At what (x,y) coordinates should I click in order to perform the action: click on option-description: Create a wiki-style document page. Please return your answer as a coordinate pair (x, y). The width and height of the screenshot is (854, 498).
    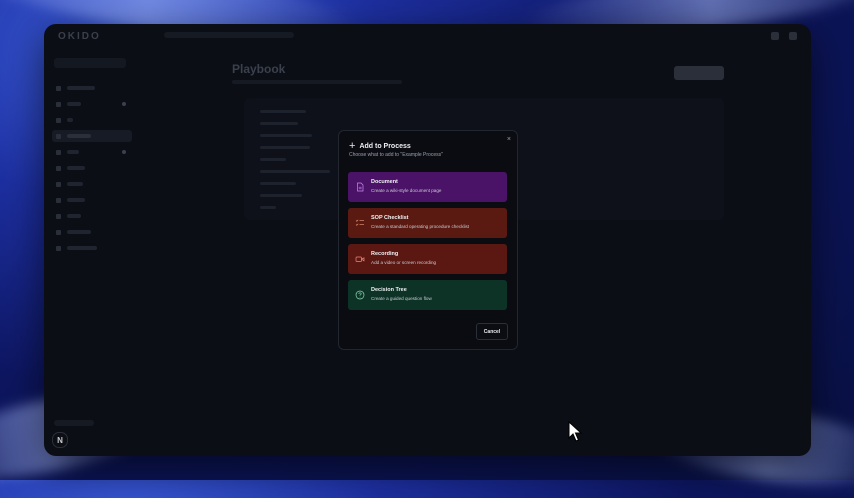
    Looking at the image, I should click on (406, 190).